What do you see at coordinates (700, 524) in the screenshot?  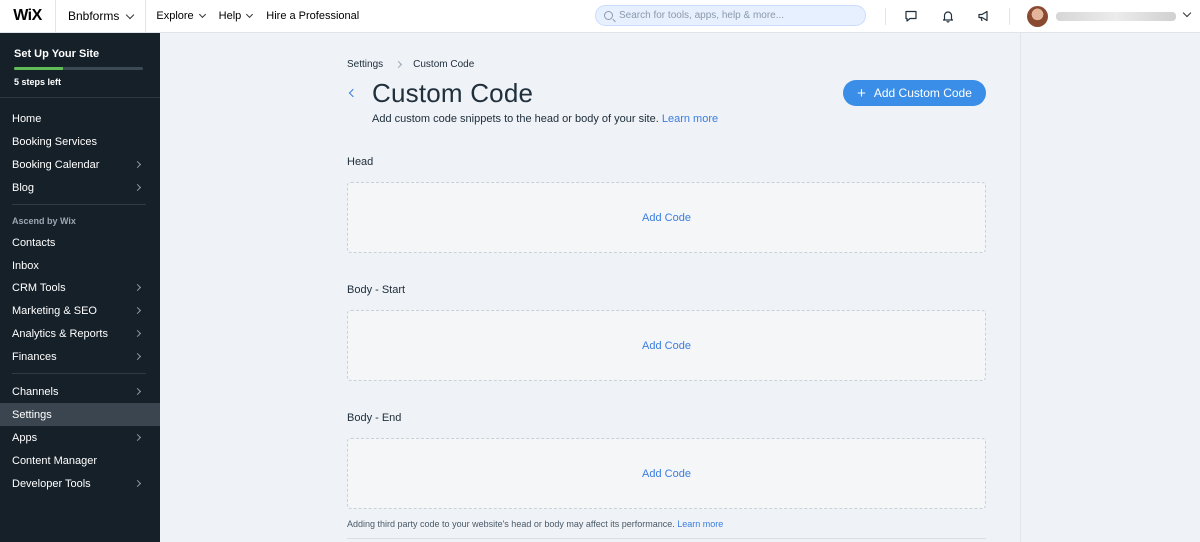 I see `footnote-learn-more-link: Learn more` at bounding box center [700, 524].